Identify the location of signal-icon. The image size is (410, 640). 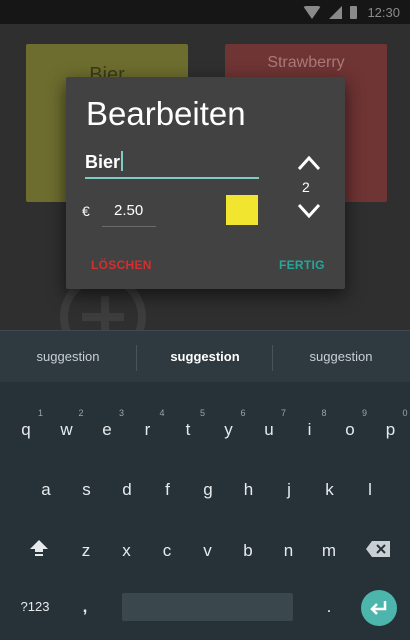
(336, 12).